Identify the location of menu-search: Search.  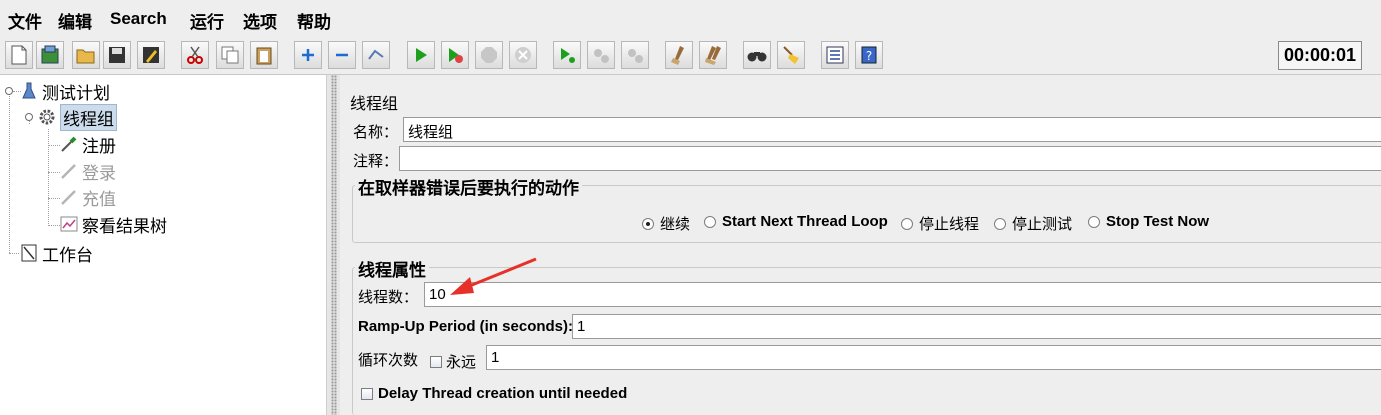
(138, 19).